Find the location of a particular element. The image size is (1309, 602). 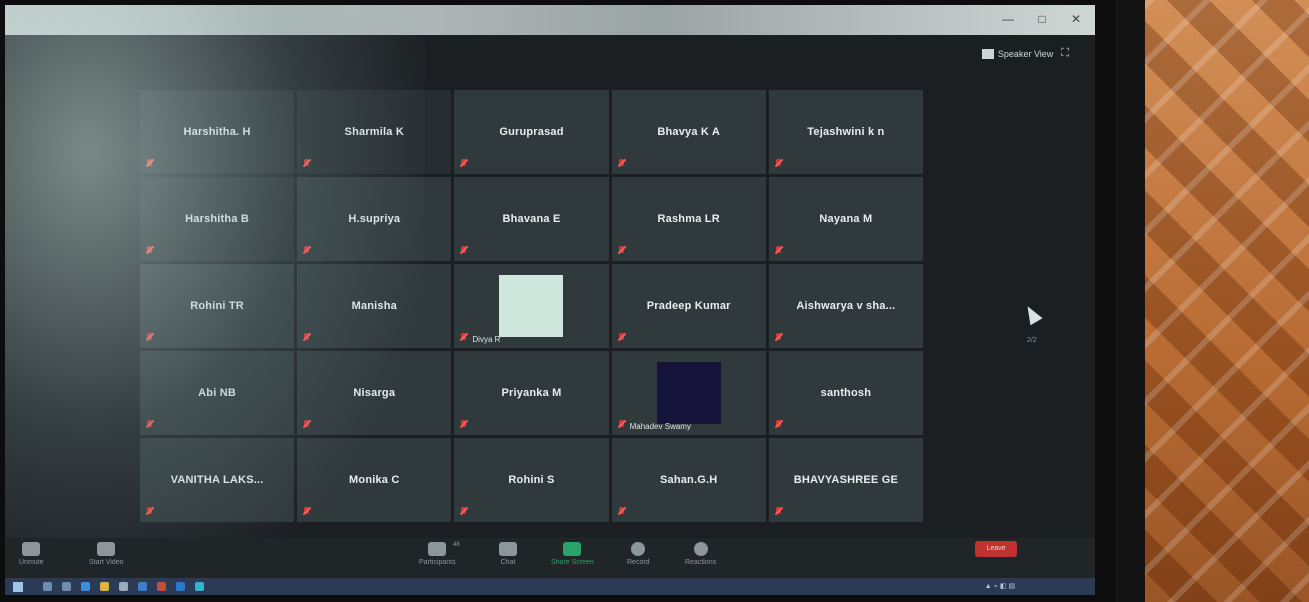

record-icon is located at coordinates (638, 549).